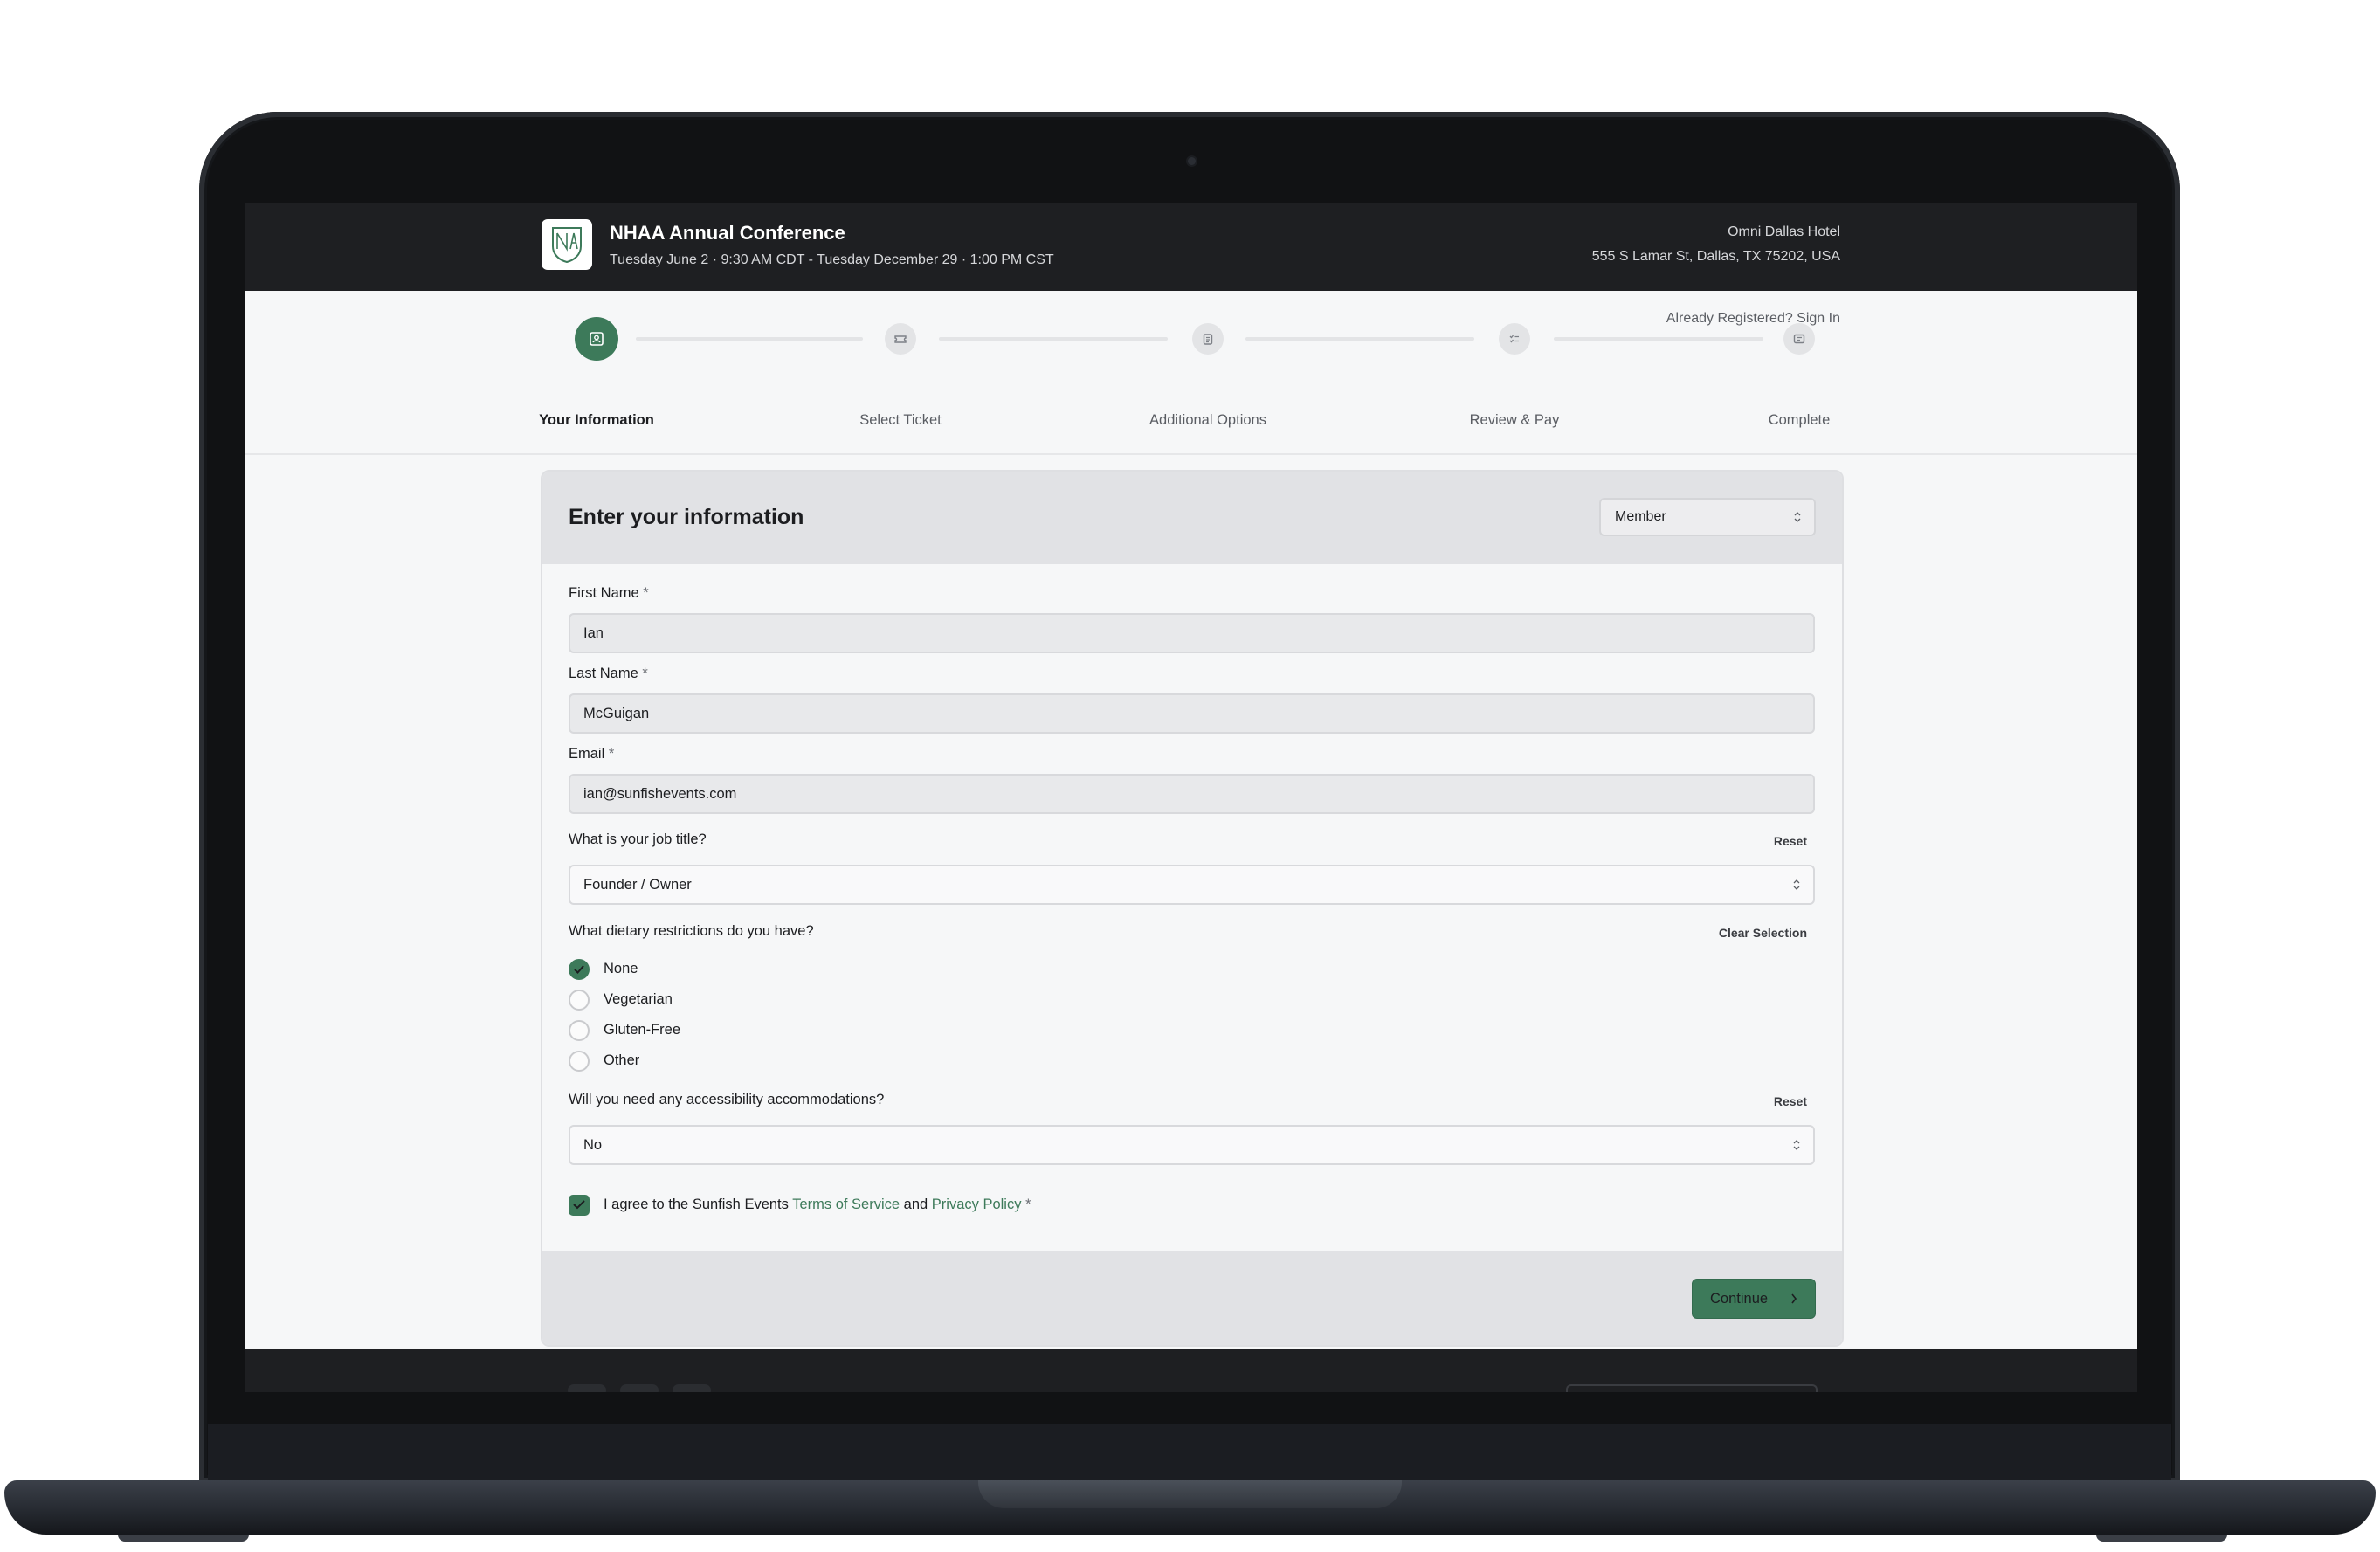 The image size is (2380, 1552). I want to click on laptop-bezel-bottom, so click(1189, 1453).